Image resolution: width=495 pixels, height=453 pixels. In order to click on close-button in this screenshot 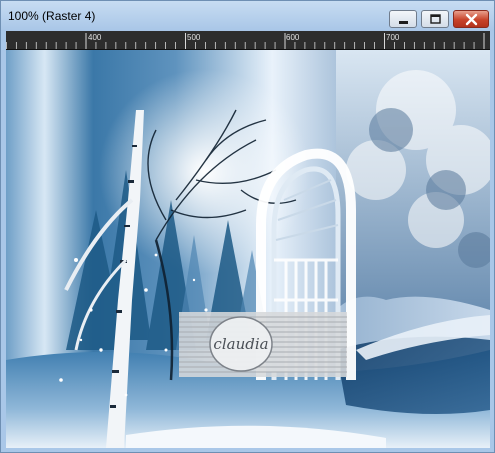, I will do `click(471, 19)`.